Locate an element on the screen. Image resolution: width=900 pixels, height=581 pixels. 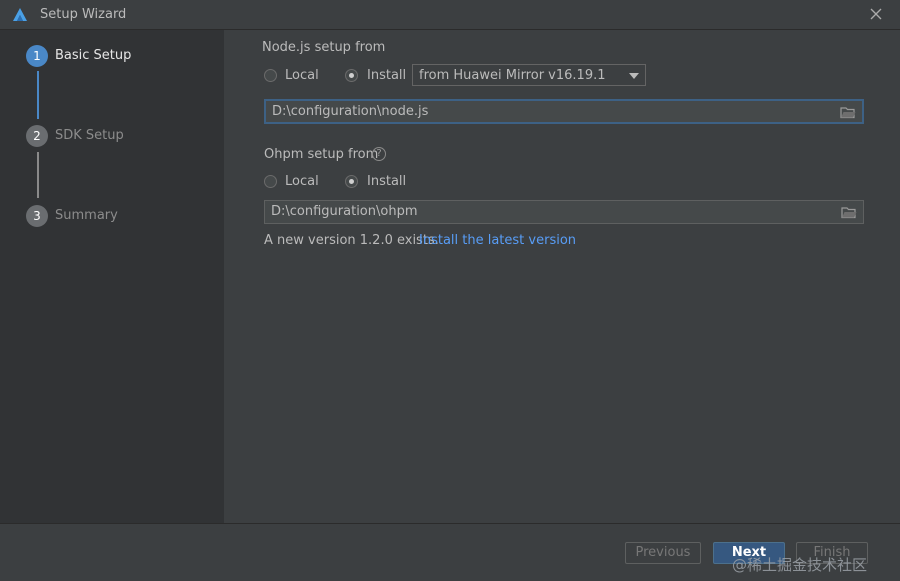
app-logo-icon is located at coordinates (20, 14).